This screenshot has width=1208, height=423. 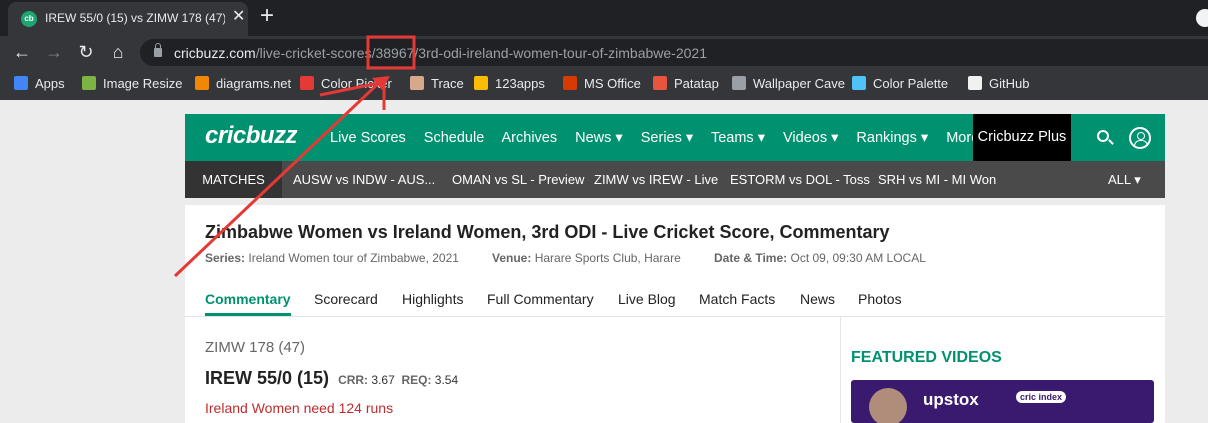 I want to click on video-thumbnail: upstox cric index, so click(x=1002, y=401).